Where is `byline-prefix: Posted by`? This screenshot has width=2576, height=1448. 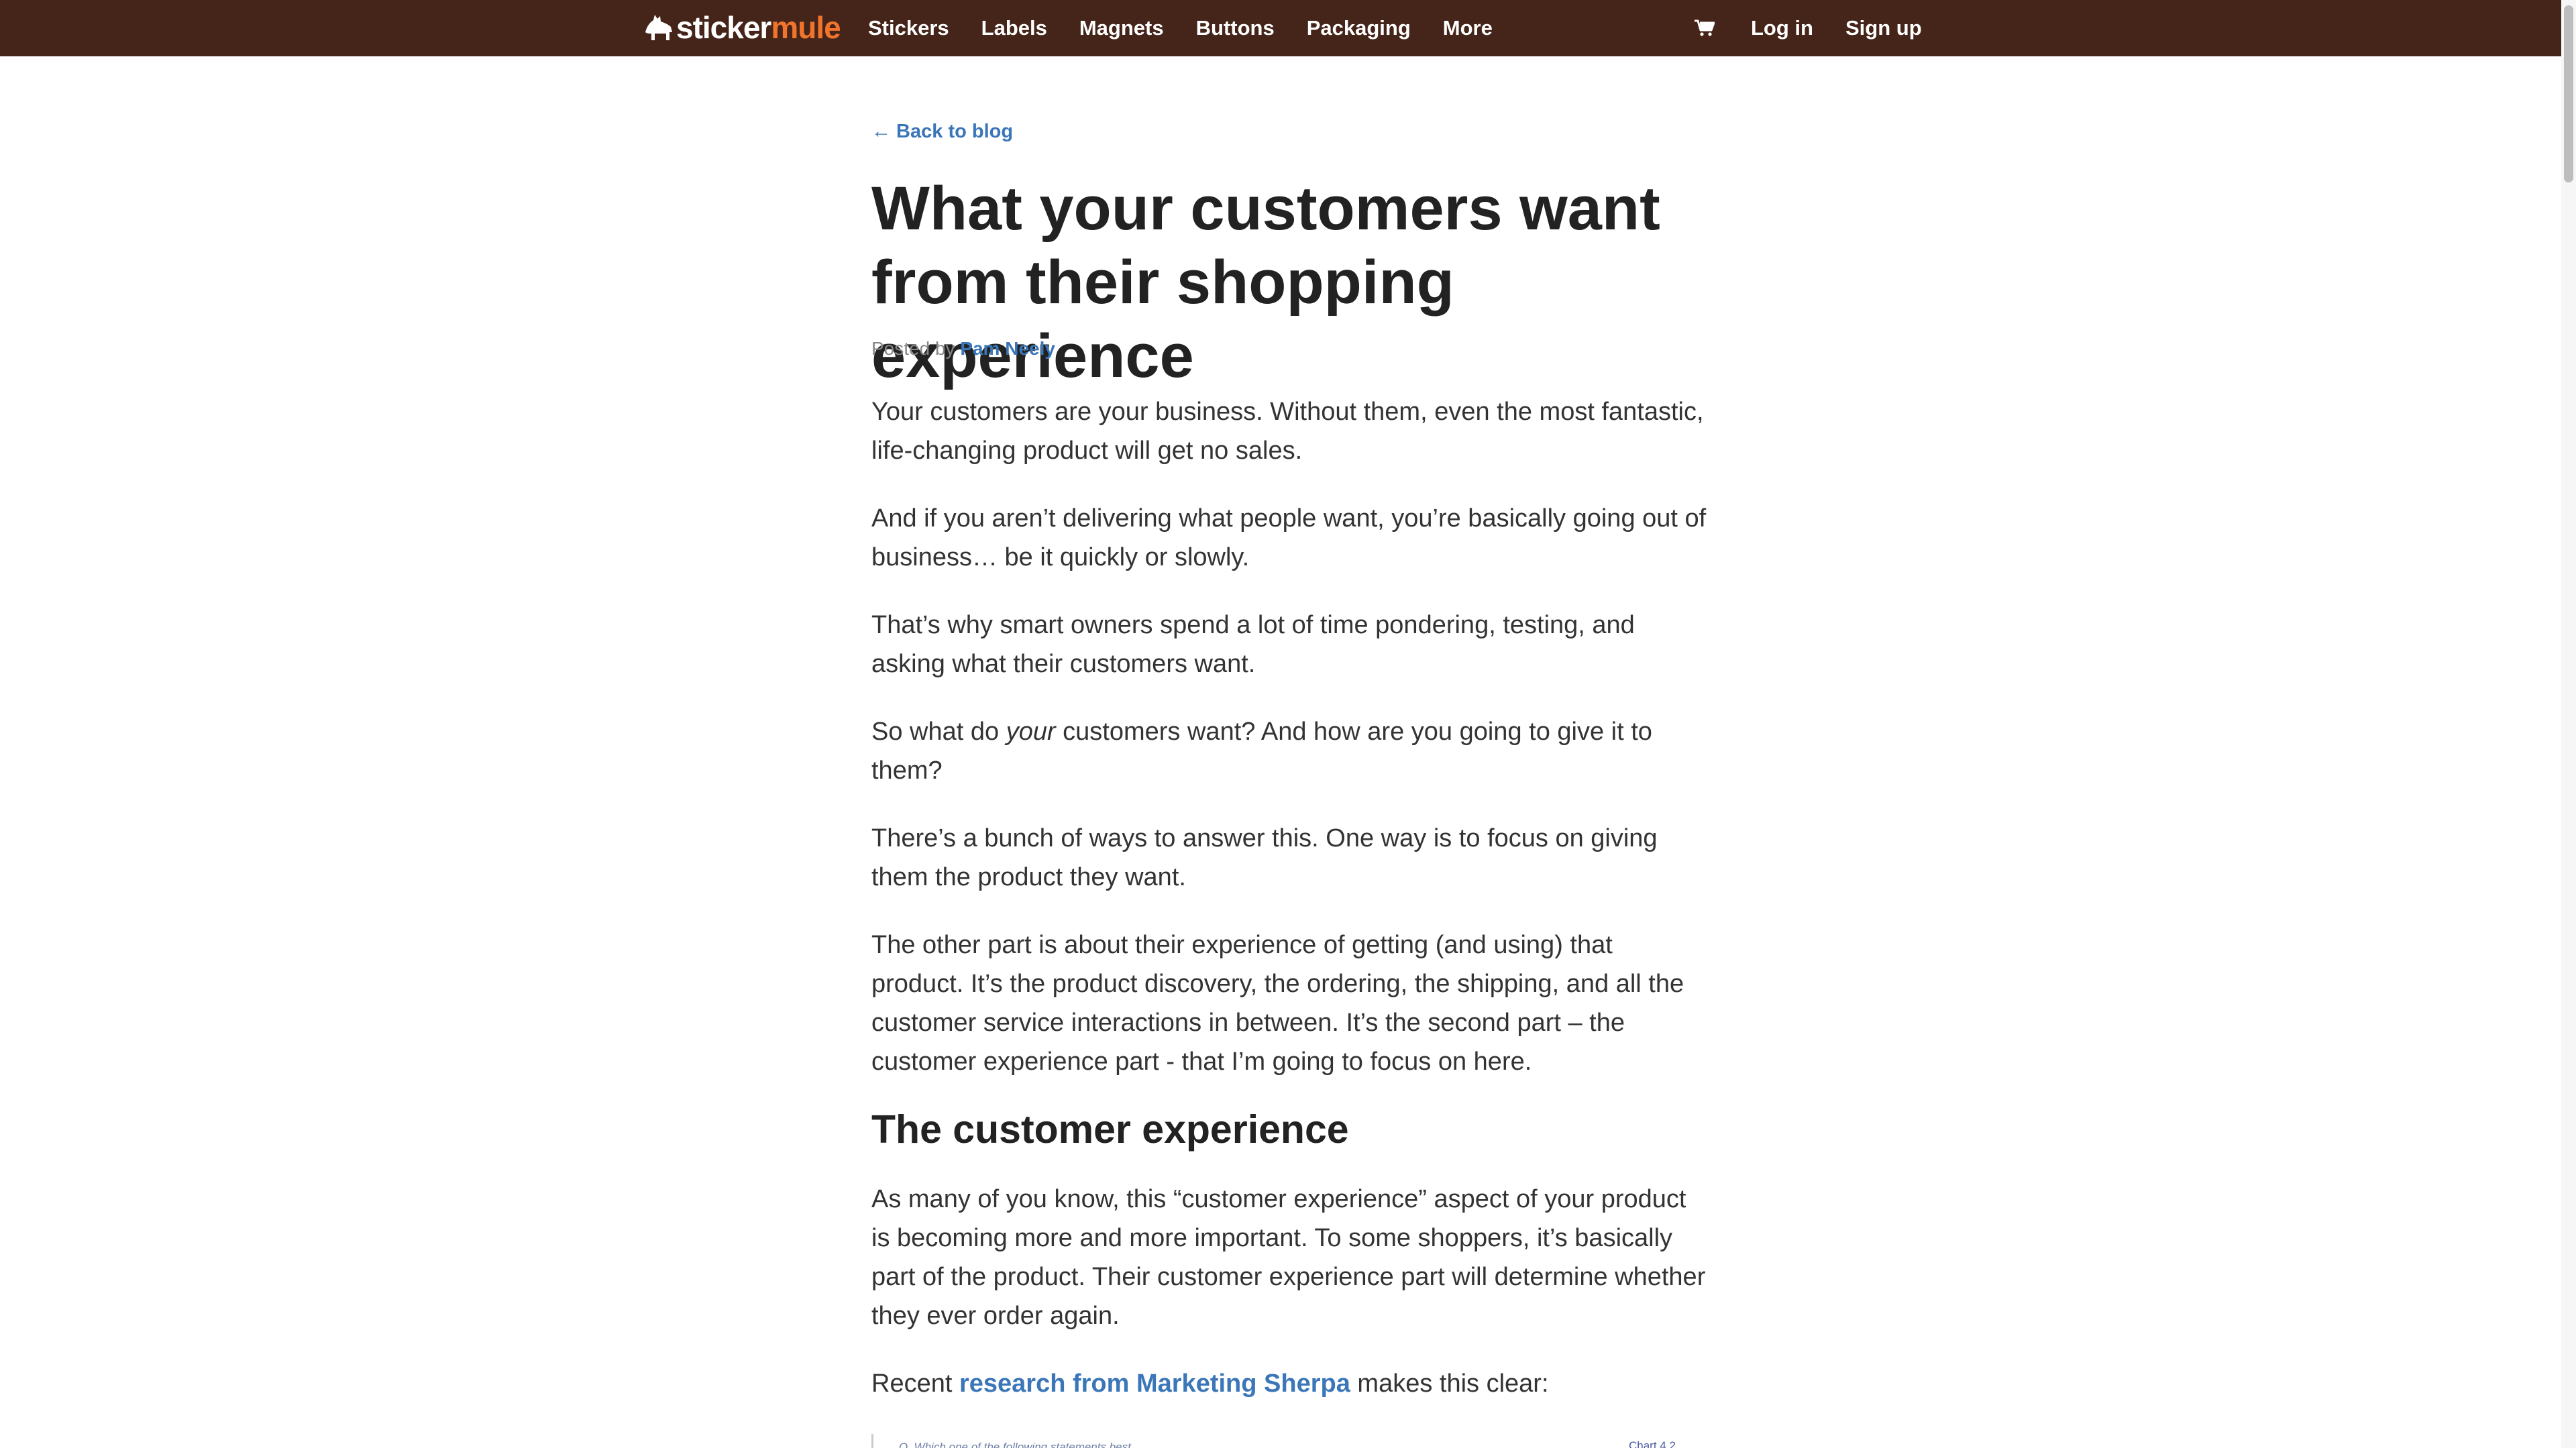 byline-prefix: Posted by is located at coordinates (913, 348).